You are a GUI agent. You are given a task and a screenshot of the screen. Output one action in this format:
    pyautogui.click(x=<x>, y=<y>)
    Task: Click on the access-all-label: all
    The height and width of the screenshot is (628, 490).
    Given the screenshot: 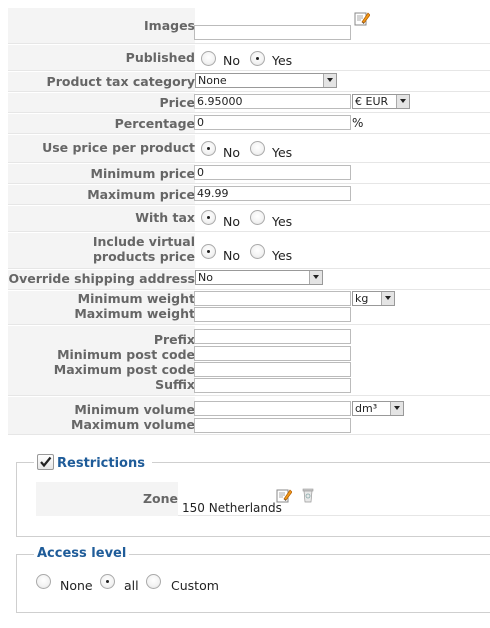 What is the action you would take?
    pyautogui.click(x=131, y=585)
    